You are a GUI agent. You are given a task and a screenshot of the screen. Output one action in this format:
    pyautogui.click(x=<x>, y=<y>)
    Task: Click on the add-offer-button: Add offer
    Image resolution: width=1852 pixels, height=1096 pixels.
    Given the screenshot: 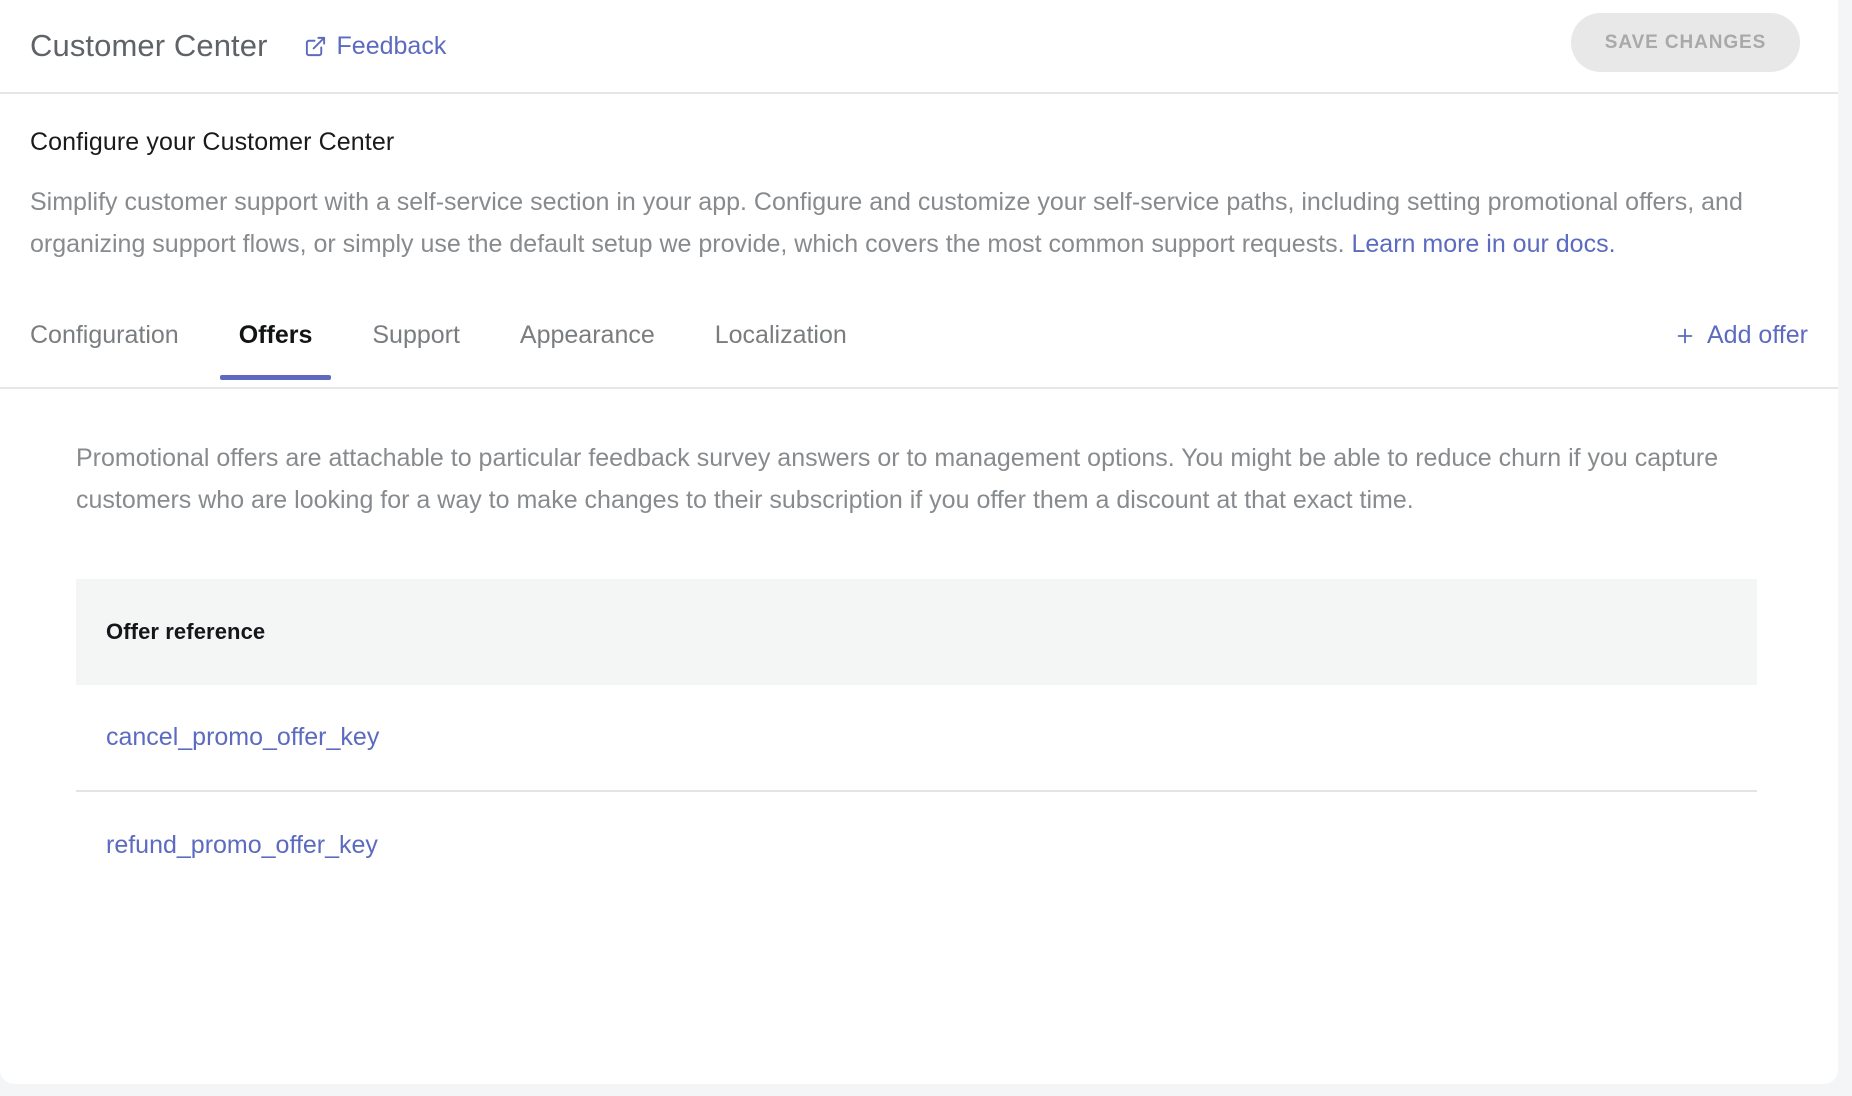 What is the action you would take?
    pyautogui.click(x=1741, y=335)
    